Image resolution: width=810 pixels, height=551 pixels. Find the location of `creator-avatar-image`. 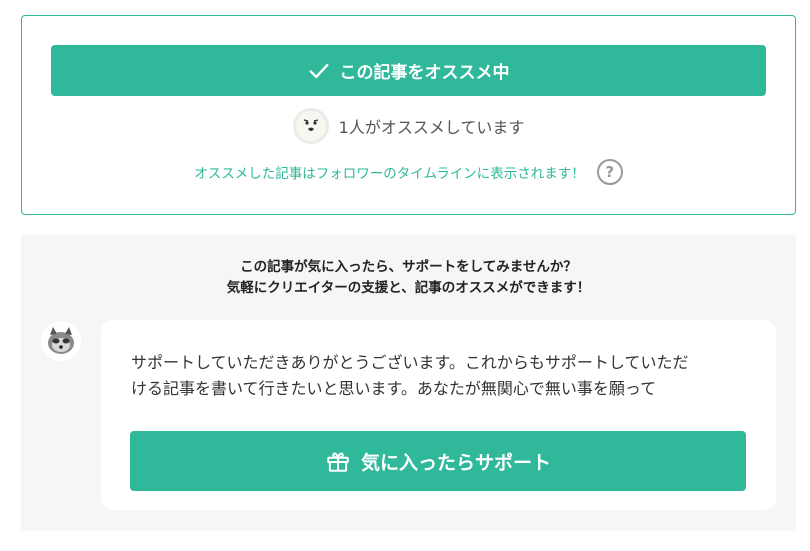

creator-avatar-image is located at coordinates (61, 341).